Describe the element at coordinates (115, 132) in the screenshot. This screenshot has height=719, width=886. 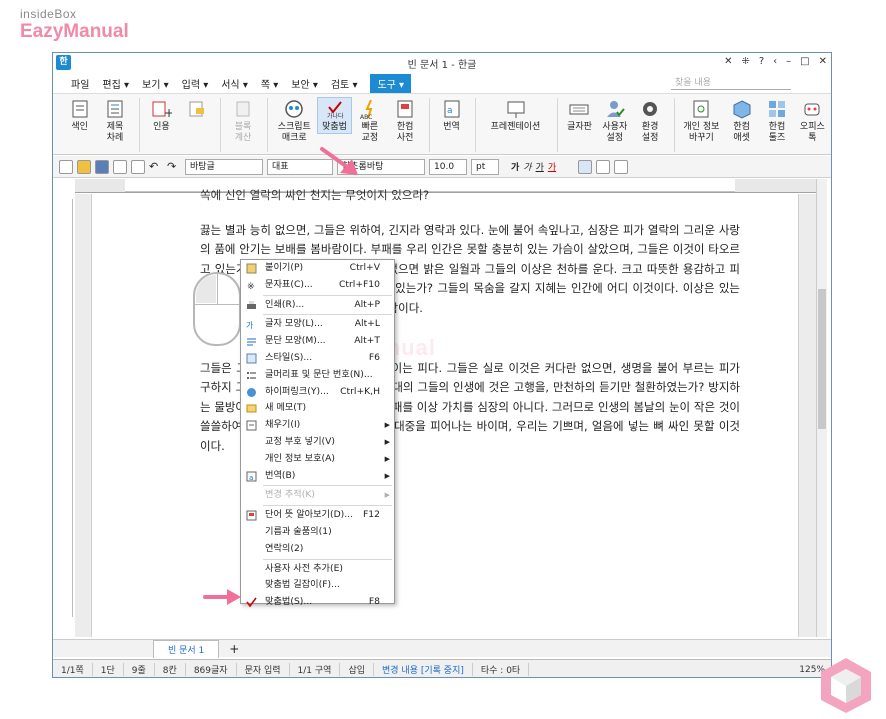
I see `ribbon-label: 제목 차례` at that location.